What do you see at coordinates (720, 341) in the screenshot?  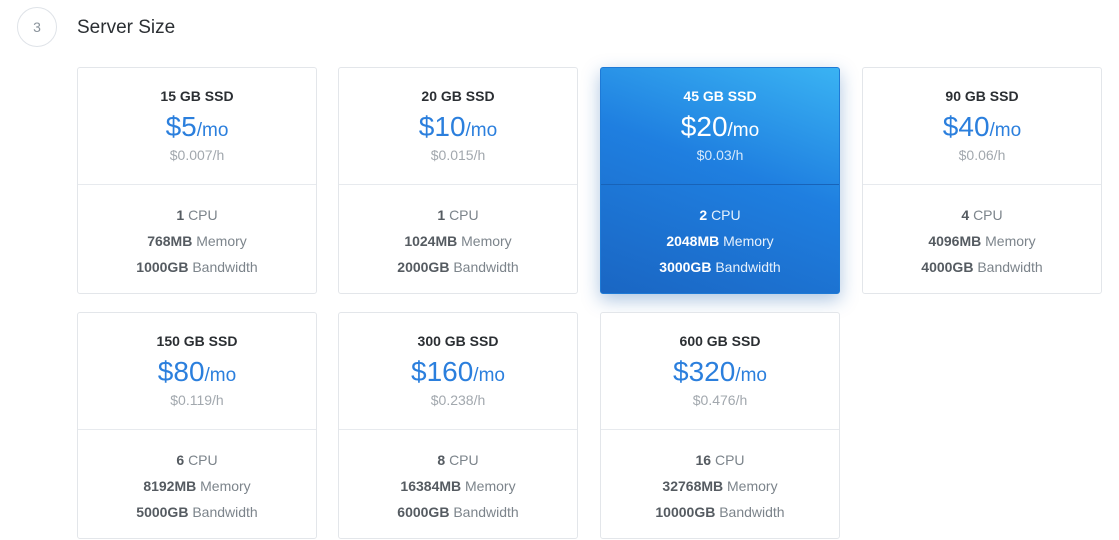 I see `plan-disk-size: 600 GB SSD` at bounding box center [720, 341].